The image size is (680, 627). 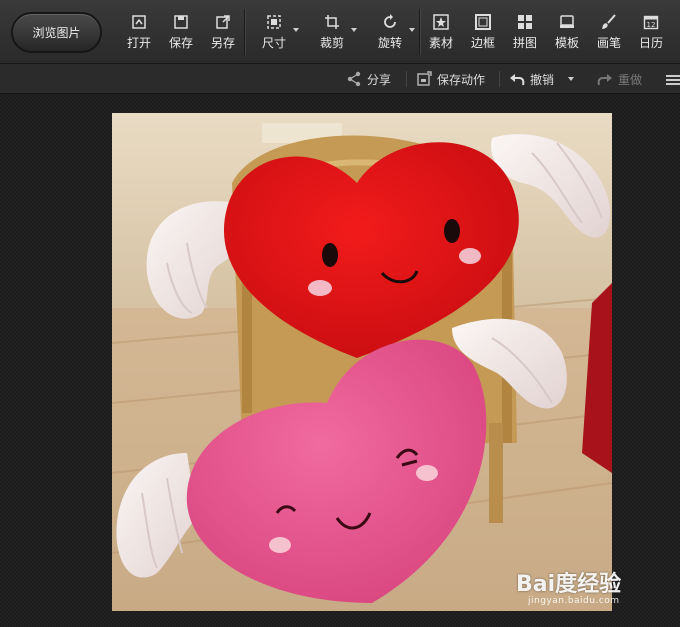 I want to click on crop-button: 裁剪, so click(x=332, y=32).